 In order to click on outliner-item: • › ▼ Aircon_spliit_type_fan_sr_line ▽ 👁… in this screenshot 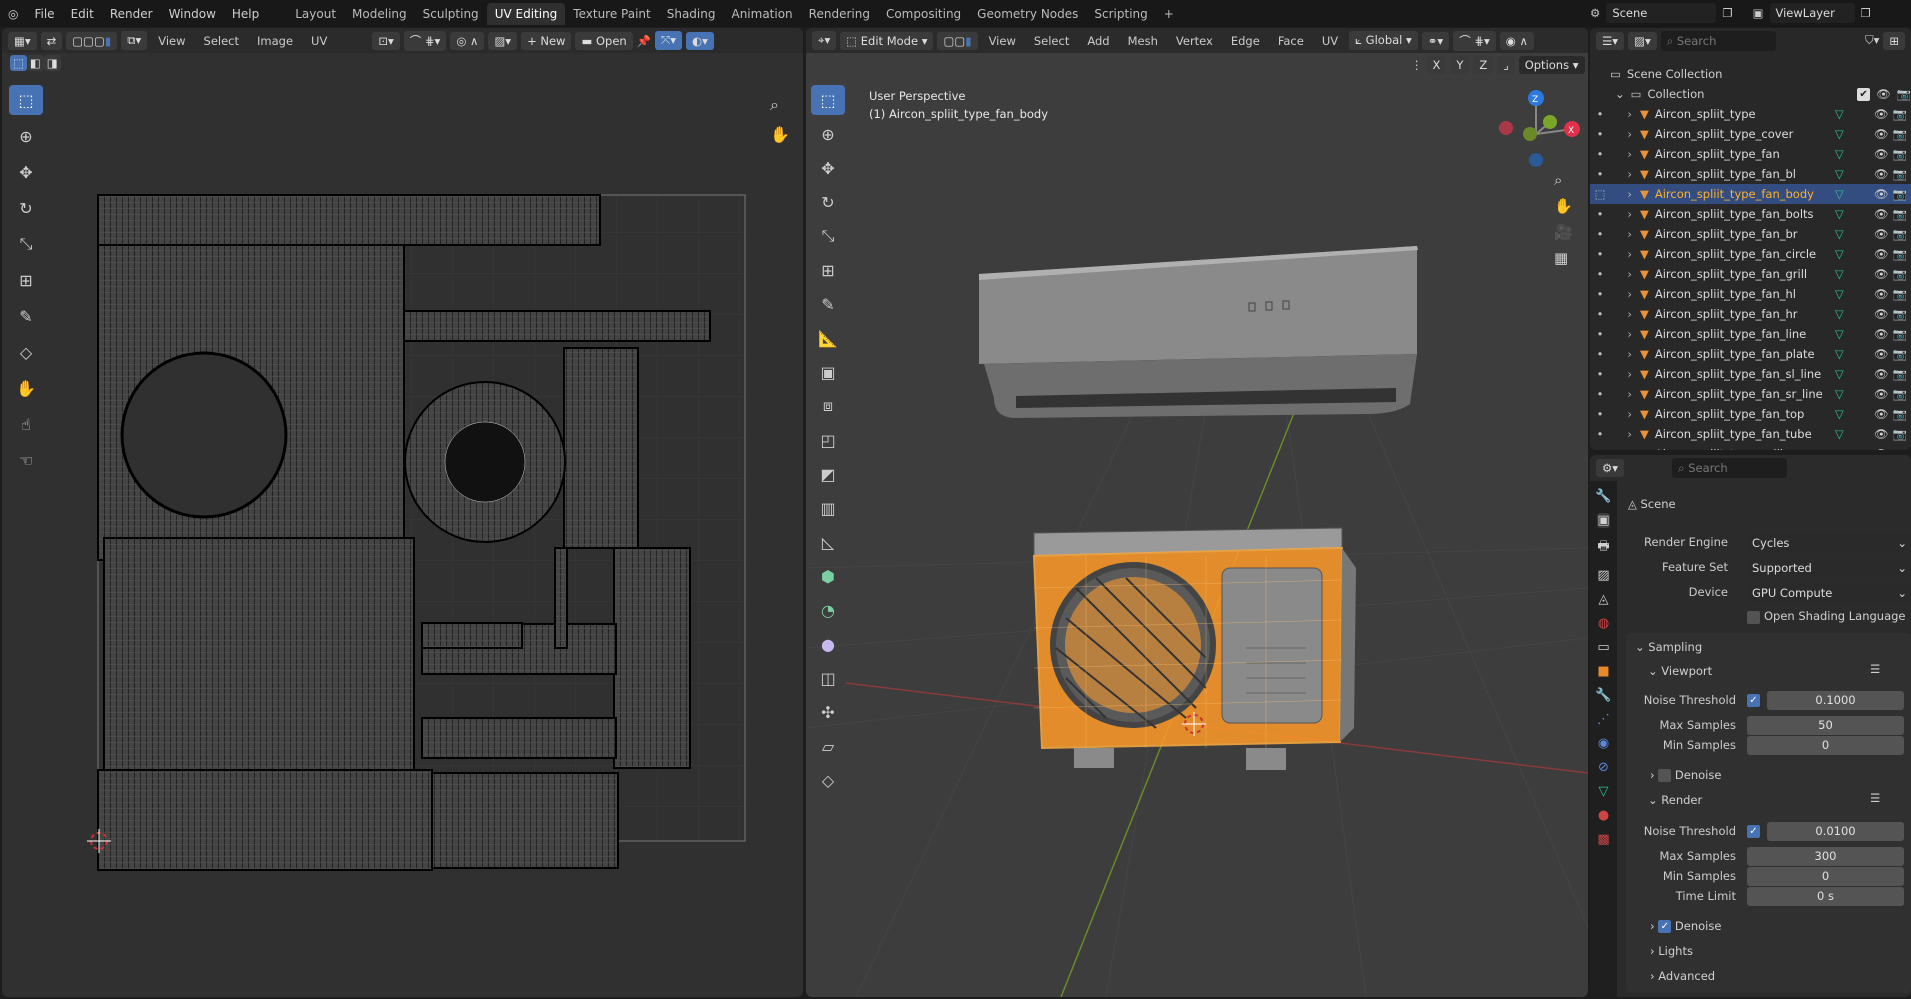, I will do `click(1750, 394)`.